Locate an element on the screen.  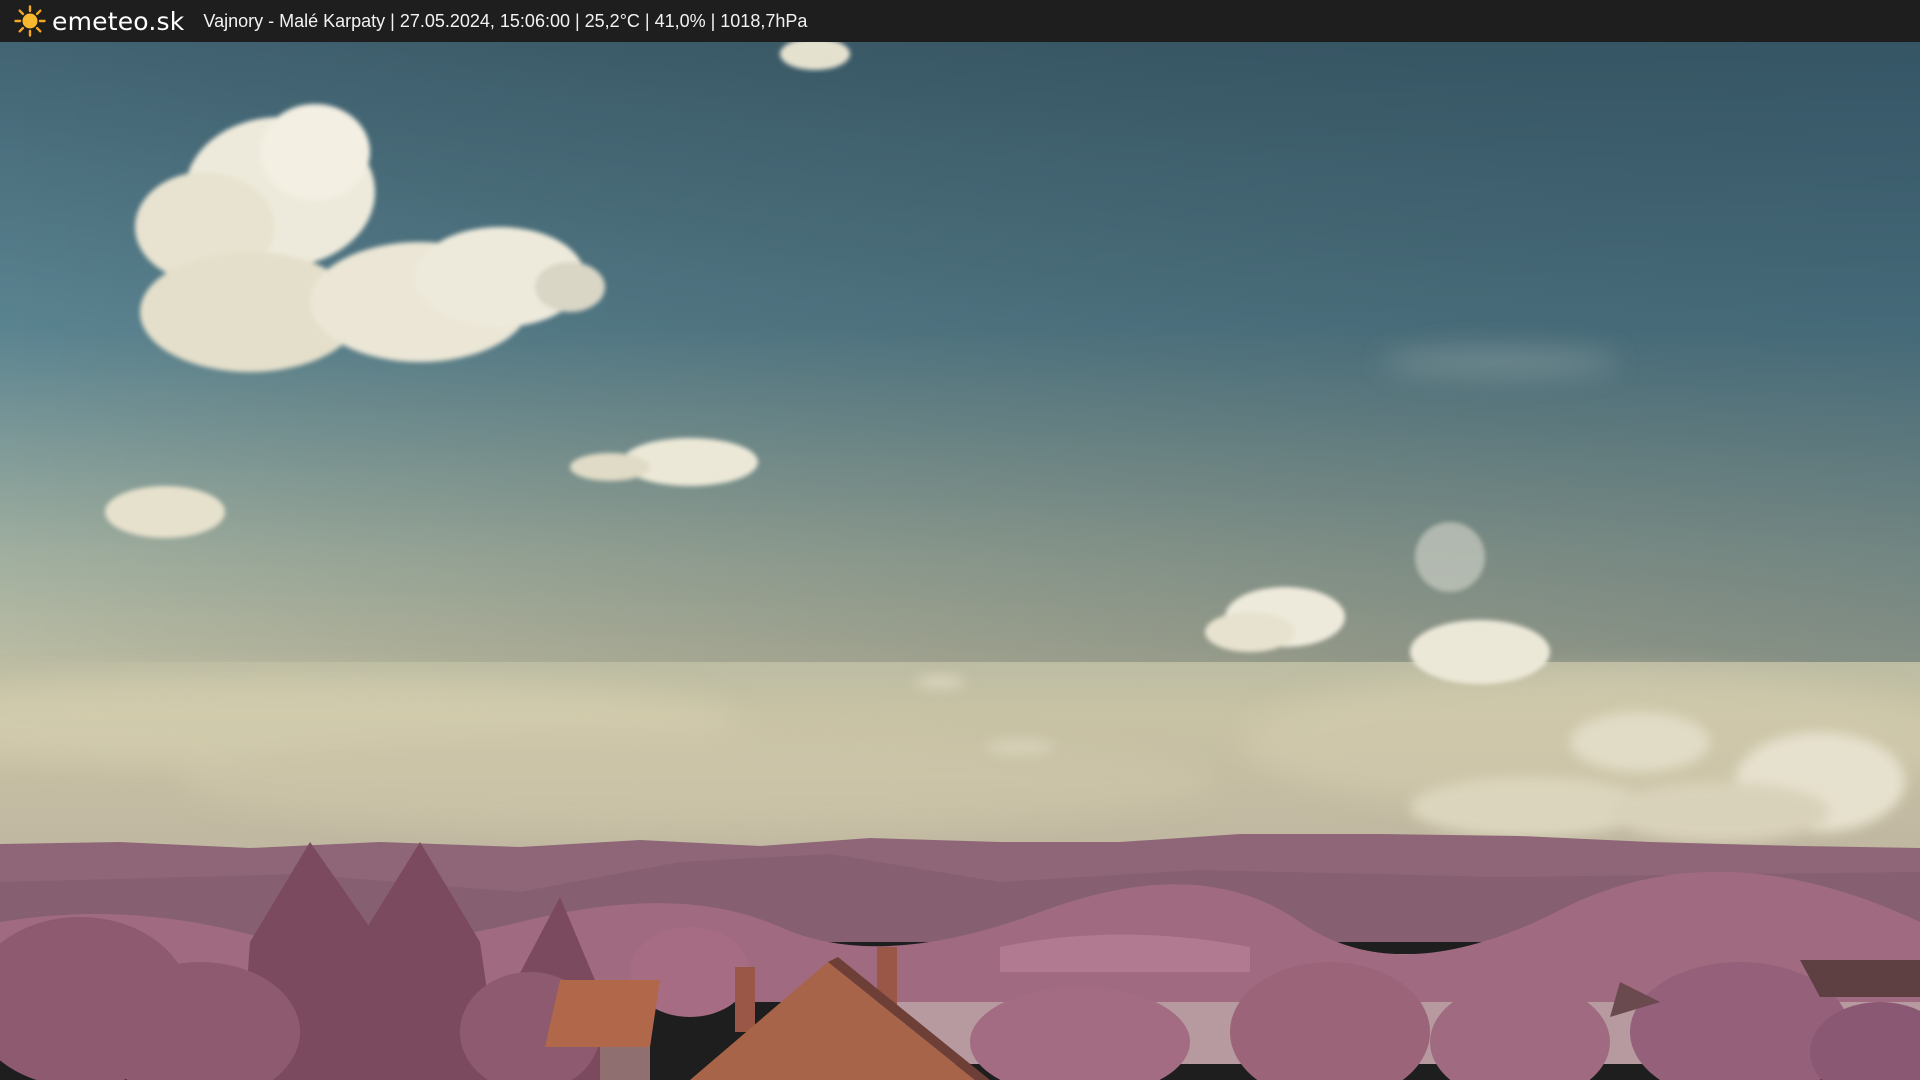
site-logo: emeteo.sk is located at coordinates (99, 21).